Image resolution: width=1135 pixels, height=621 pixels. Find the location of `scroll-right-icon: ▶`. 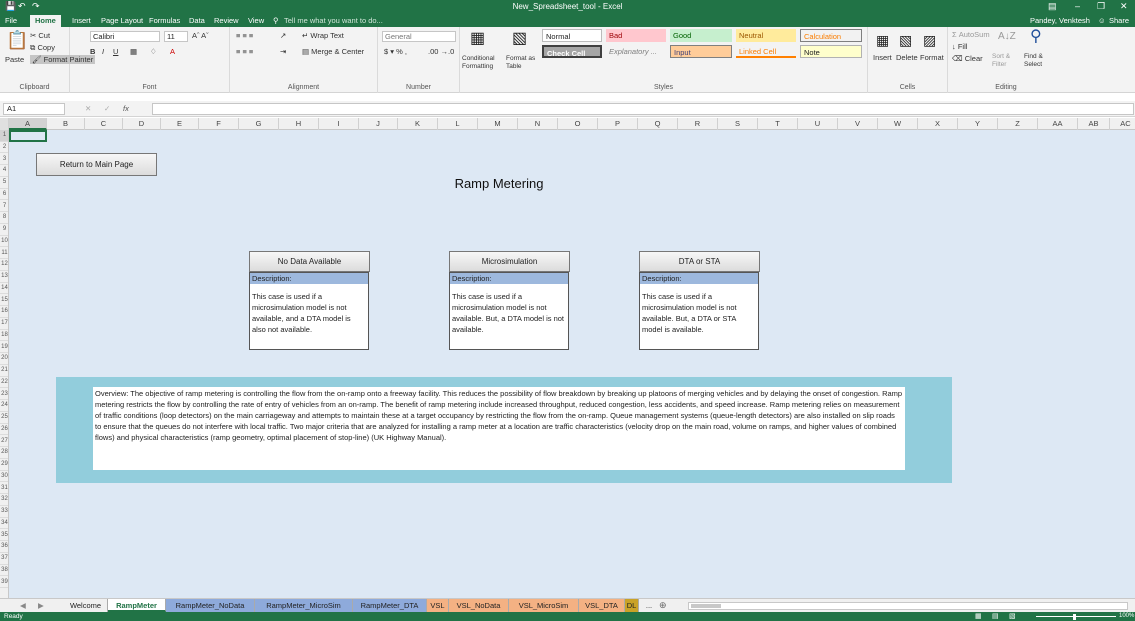

scroll-right-icon: ▶ is located at coordinates (41, 605).